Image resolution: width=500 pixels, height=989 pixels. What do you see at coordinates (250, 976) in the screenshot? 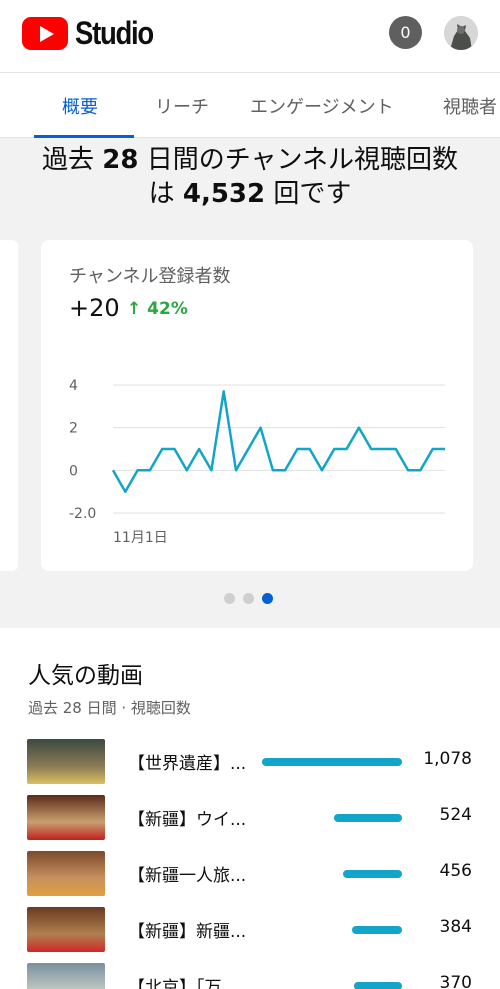
I see `popular-video-row: 【北京】「万... 370` at bounding box center [250, 976].